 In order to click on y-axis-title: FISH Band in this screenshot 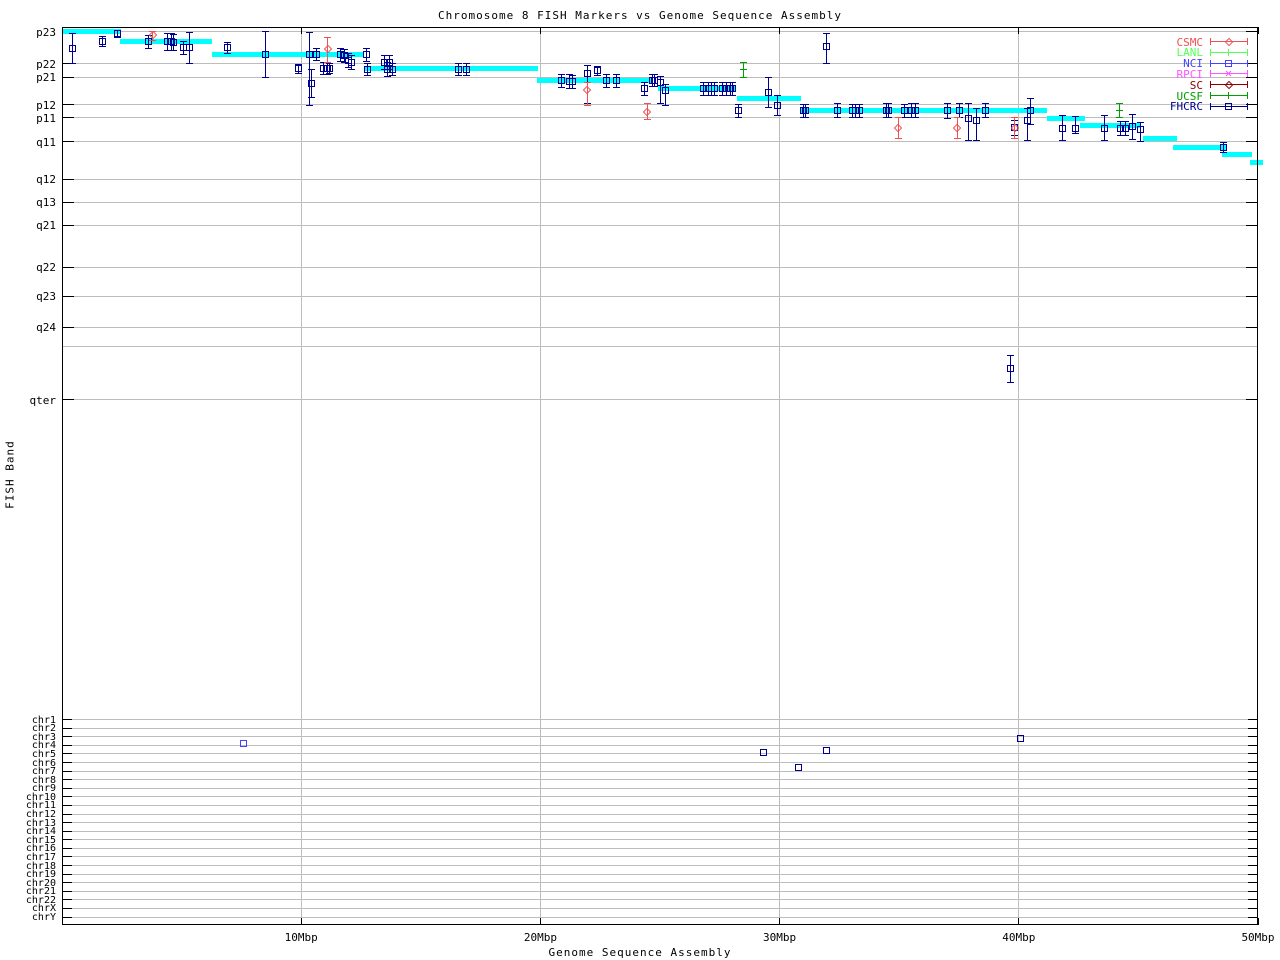, I will do `click(10, 474)`.